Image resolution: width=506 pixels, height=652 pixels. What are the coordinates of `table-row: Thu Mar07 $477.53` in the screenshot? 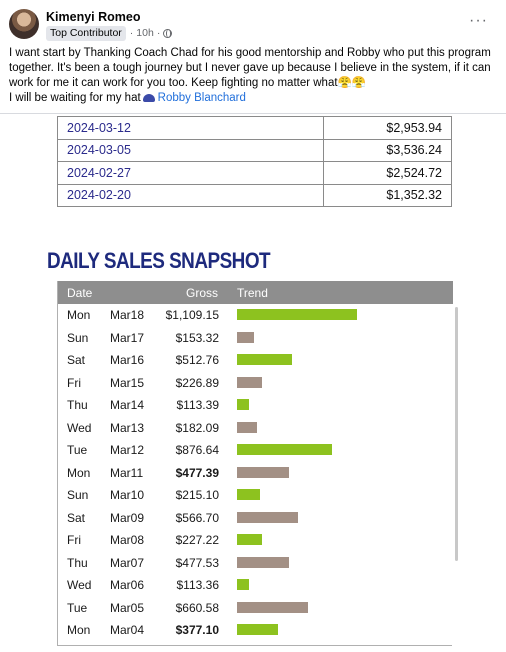 It's located at (255, 563).